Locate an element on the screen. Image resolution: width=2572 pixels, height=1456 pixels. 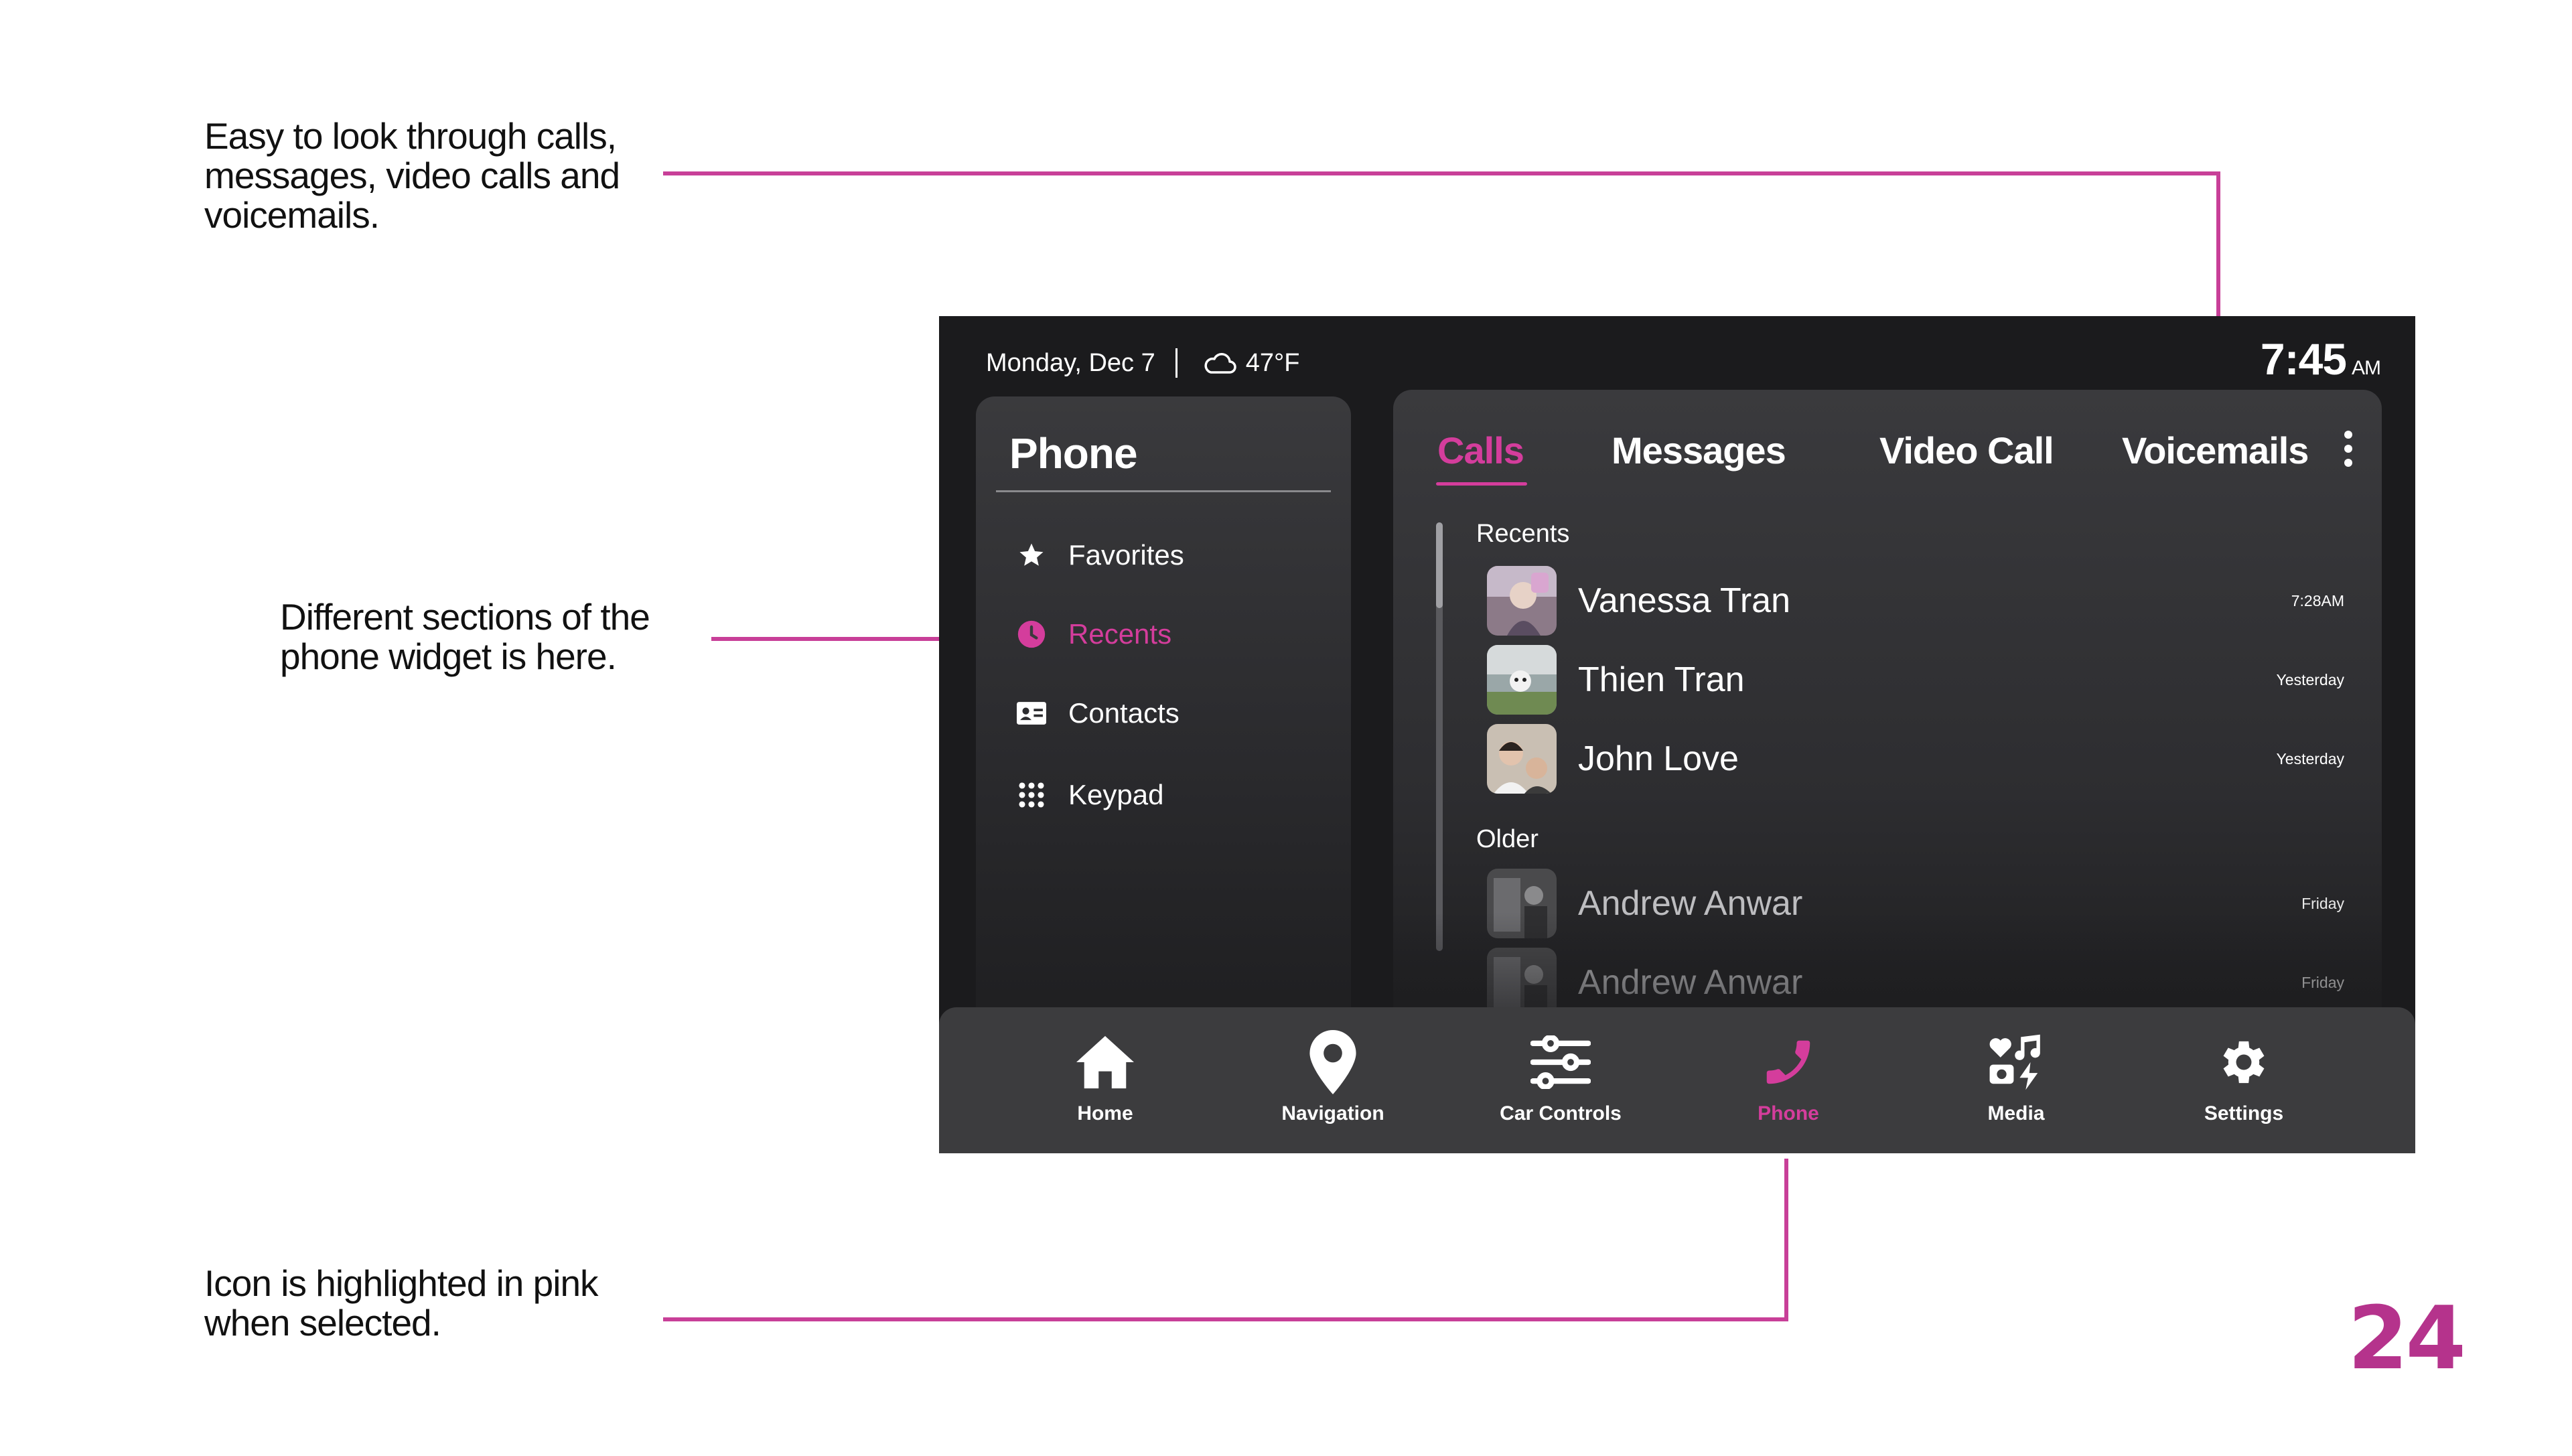
sidebar-item-label: Keypad is located at coordinates (1116, 794).